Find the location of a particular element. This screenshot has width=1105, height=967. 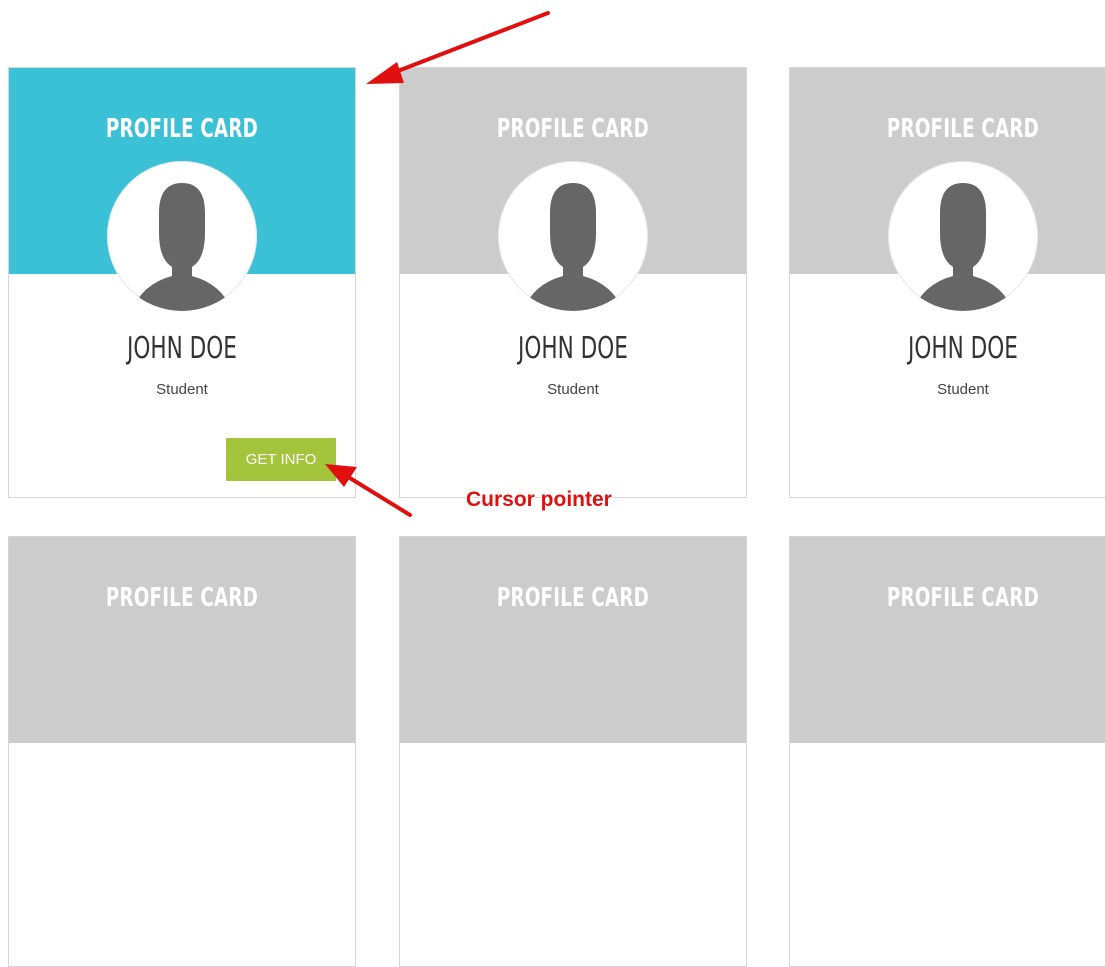

profile-card-2: PROFILE CARD JOHN DOE Student is located at coordinates (573, 282).